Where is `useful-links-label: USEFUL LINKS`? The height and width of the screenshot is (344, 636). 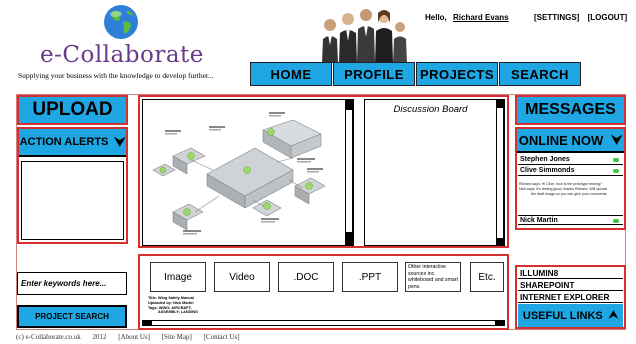 useful-links-label: USEFUL LINKS is located at coordinates (562, 315).